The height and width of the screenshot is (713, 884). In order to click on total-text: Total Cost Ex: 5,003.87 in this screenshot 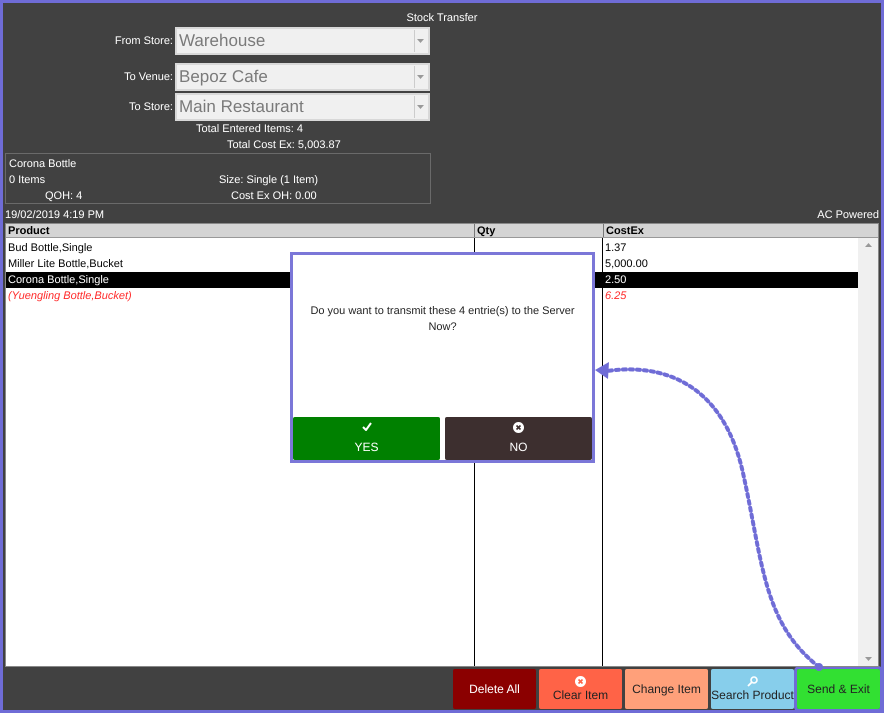, I will do `click(284, 145)`.